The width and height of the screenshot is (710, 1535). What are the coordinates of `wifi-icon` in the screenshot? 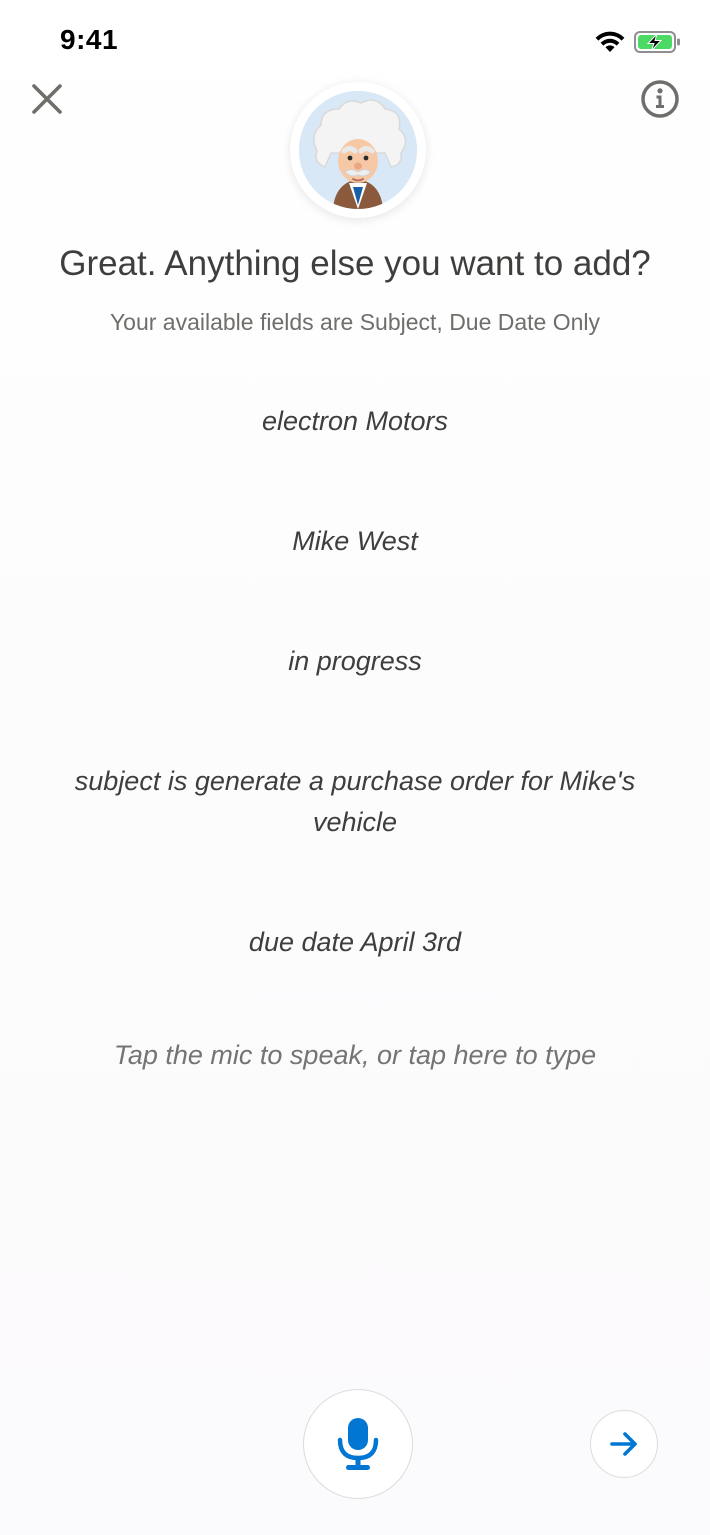 It's located at (610, 41).